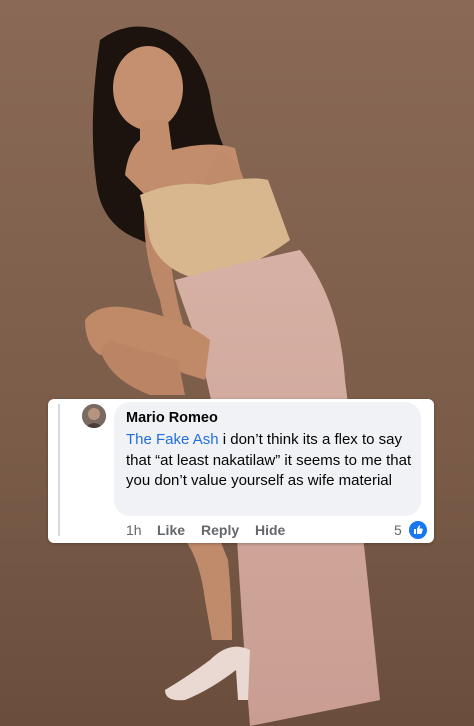 This screenshot has width=474, height=726. Describe the element at coordinates (172, 439) in the screenshot. I see `mention-link: The Fake Ash` at that location.